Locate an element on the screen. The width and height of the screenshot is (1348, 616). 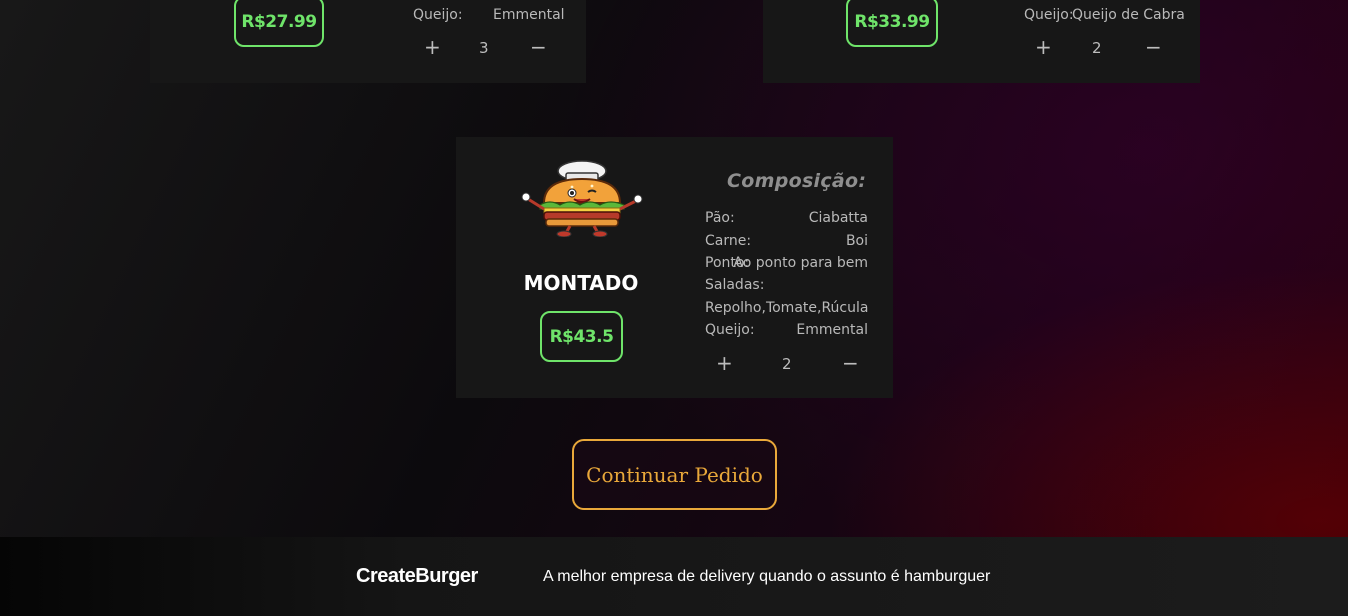
pao-label: Pão: is located at coordinates (720, 218).